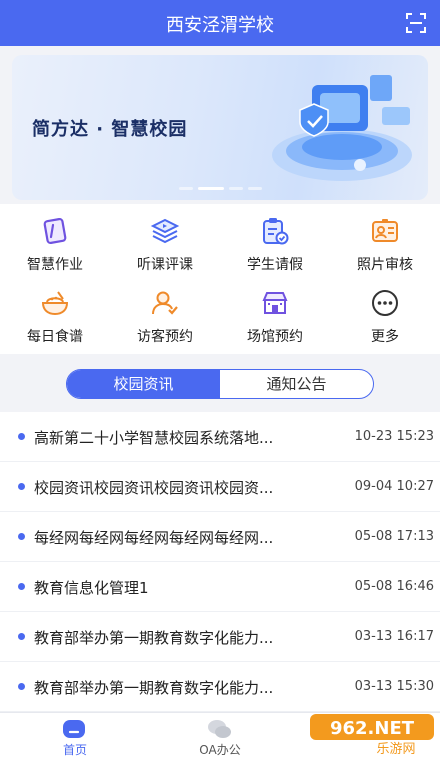 The height and width of the screenshot is (760, 440). What do you see at coordinates (385, 230) in the screenshot?
I see `photo-review-icon` at bounding box center [385, 230].